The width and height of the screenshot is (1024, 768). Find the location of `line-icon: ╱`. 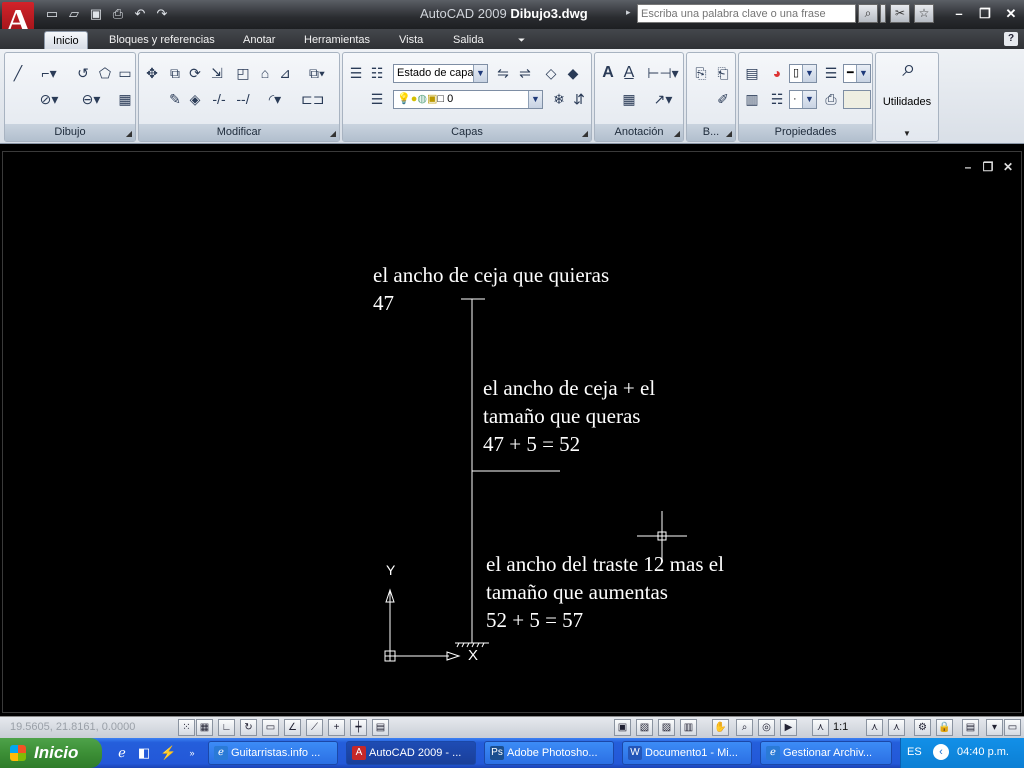

line-icon: ╱ is located at coordinates (18, 73).